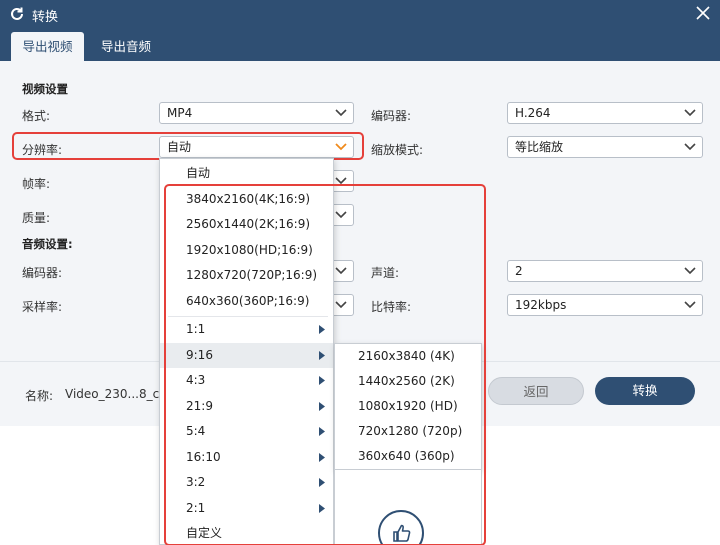 The image size is (720, 545). What do you see at coordinates (645, 391) in the screenshot?
I see `convert-button: 转换` at bounding box center [645, 391].